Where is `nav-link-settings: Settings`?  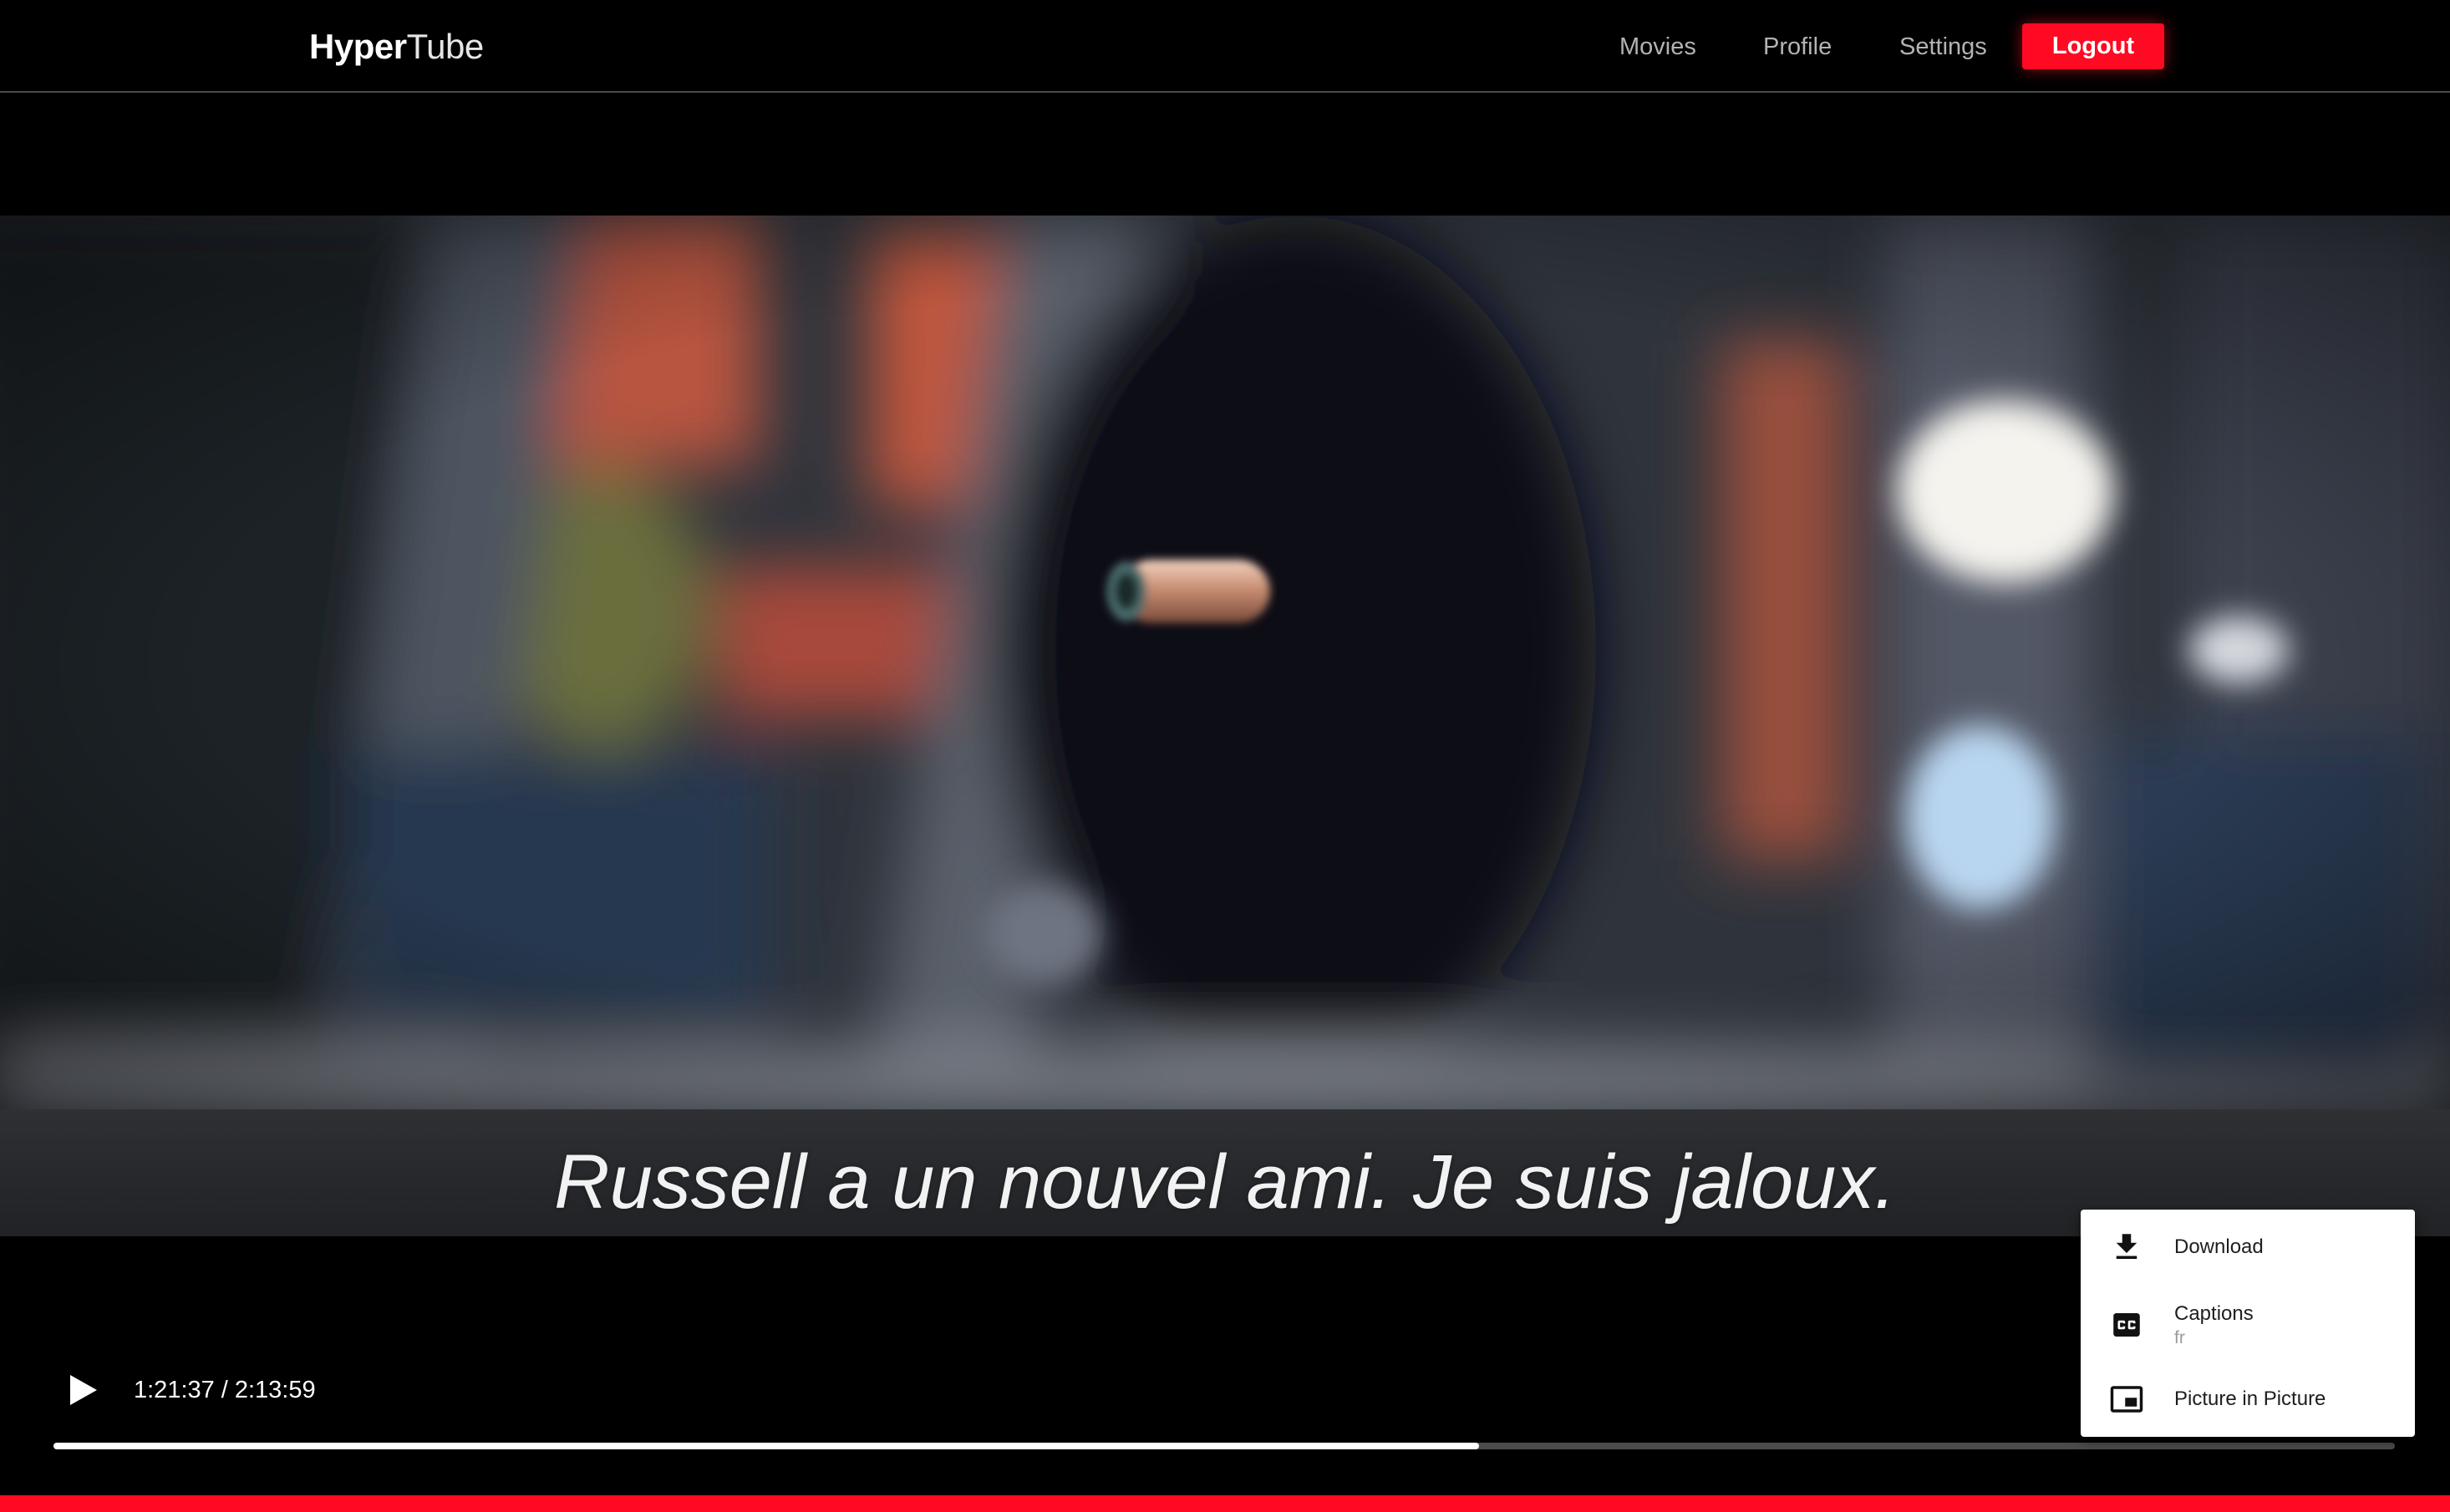
nav-link-settings: Settings is located at coordinates (1943, 46).